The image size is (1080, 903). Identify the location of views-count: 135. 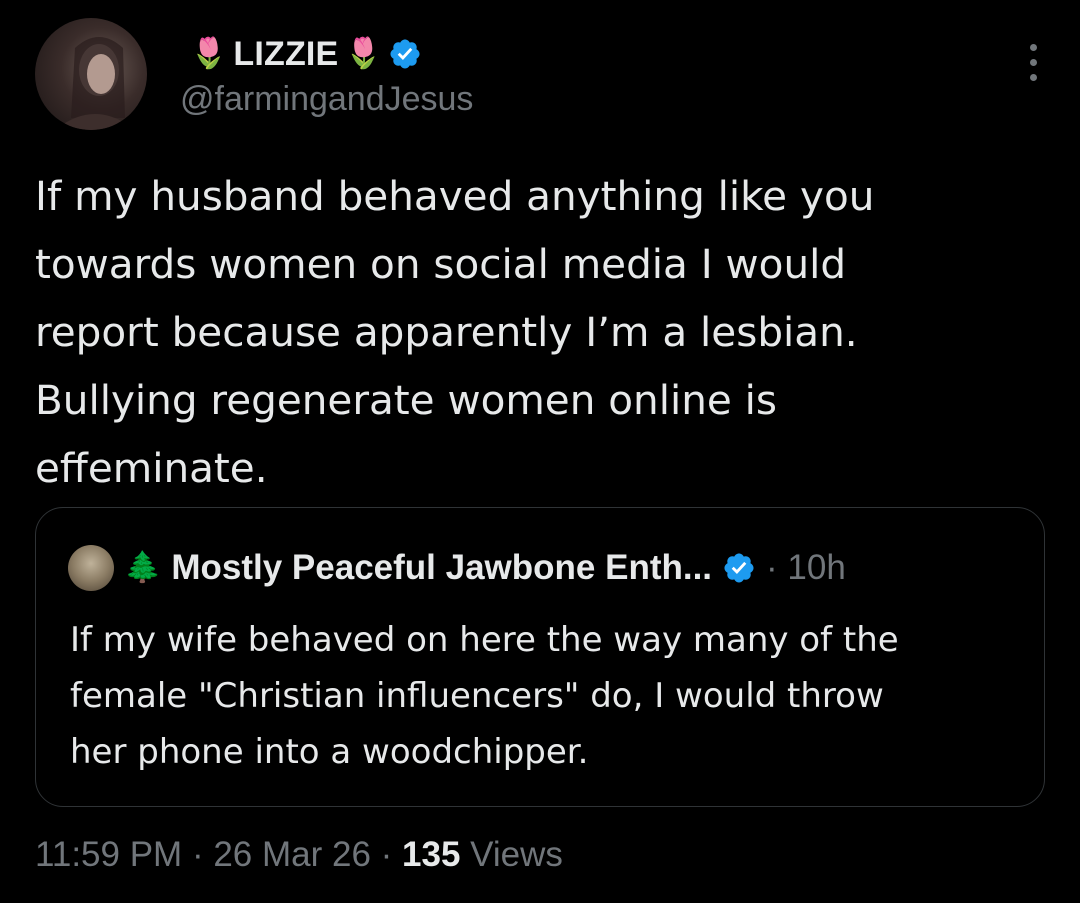
(431, 854).